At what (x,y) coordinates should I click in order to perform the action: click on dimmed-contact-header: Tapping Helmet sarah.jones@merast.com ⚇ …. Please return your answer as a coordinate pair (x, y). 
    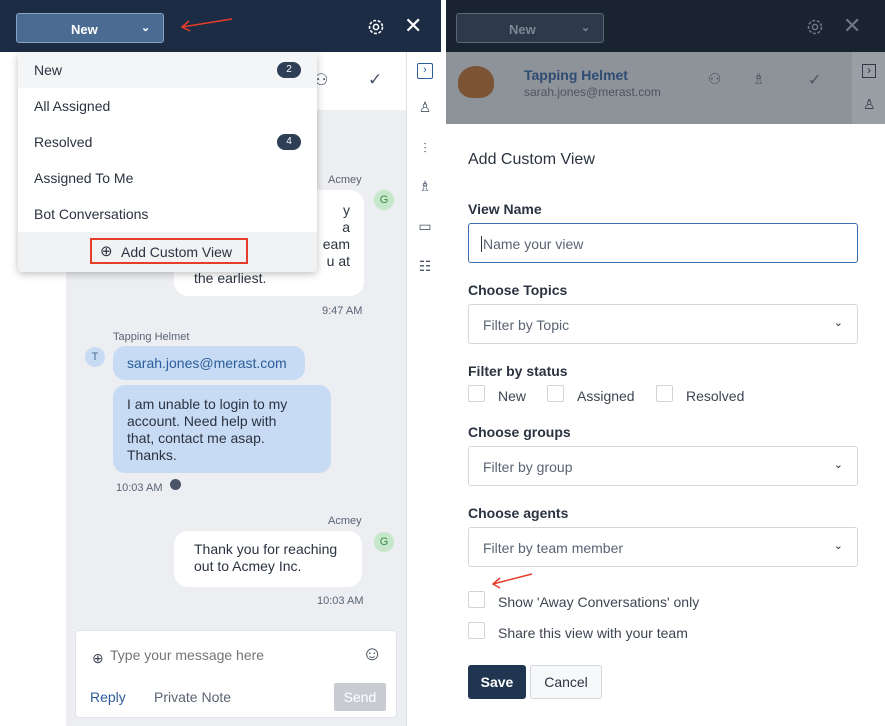
    Looking at the image, I should click on (665, 88).